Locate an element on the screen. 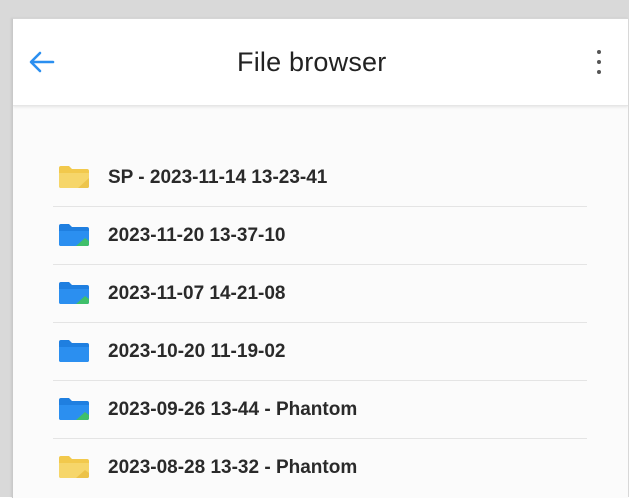  more-options-button is located at coordinates (599, 62).